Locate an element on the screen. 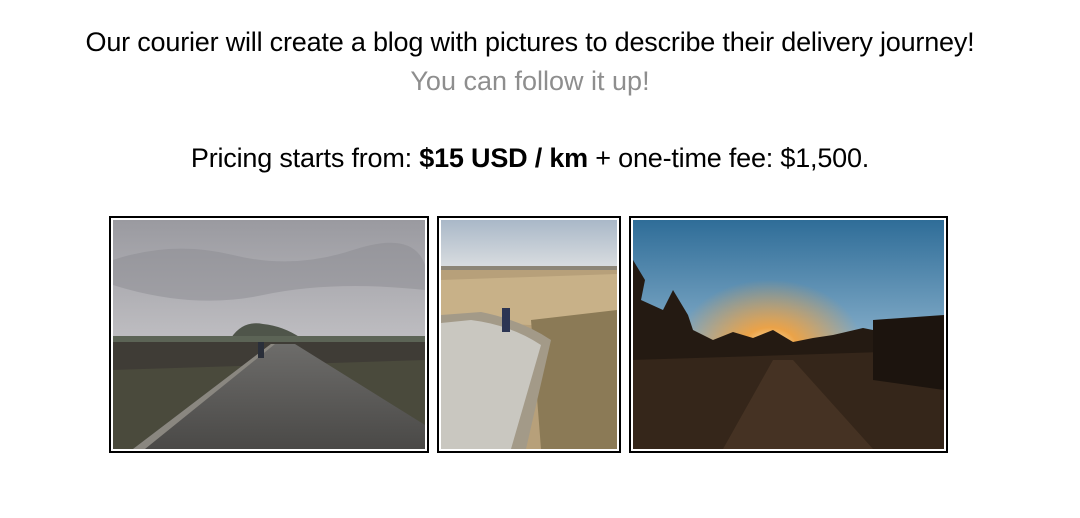 This screenshot has width=1080, height=518. pricing-prefix: Pricing starts from: is located at coordinates (305, 158).